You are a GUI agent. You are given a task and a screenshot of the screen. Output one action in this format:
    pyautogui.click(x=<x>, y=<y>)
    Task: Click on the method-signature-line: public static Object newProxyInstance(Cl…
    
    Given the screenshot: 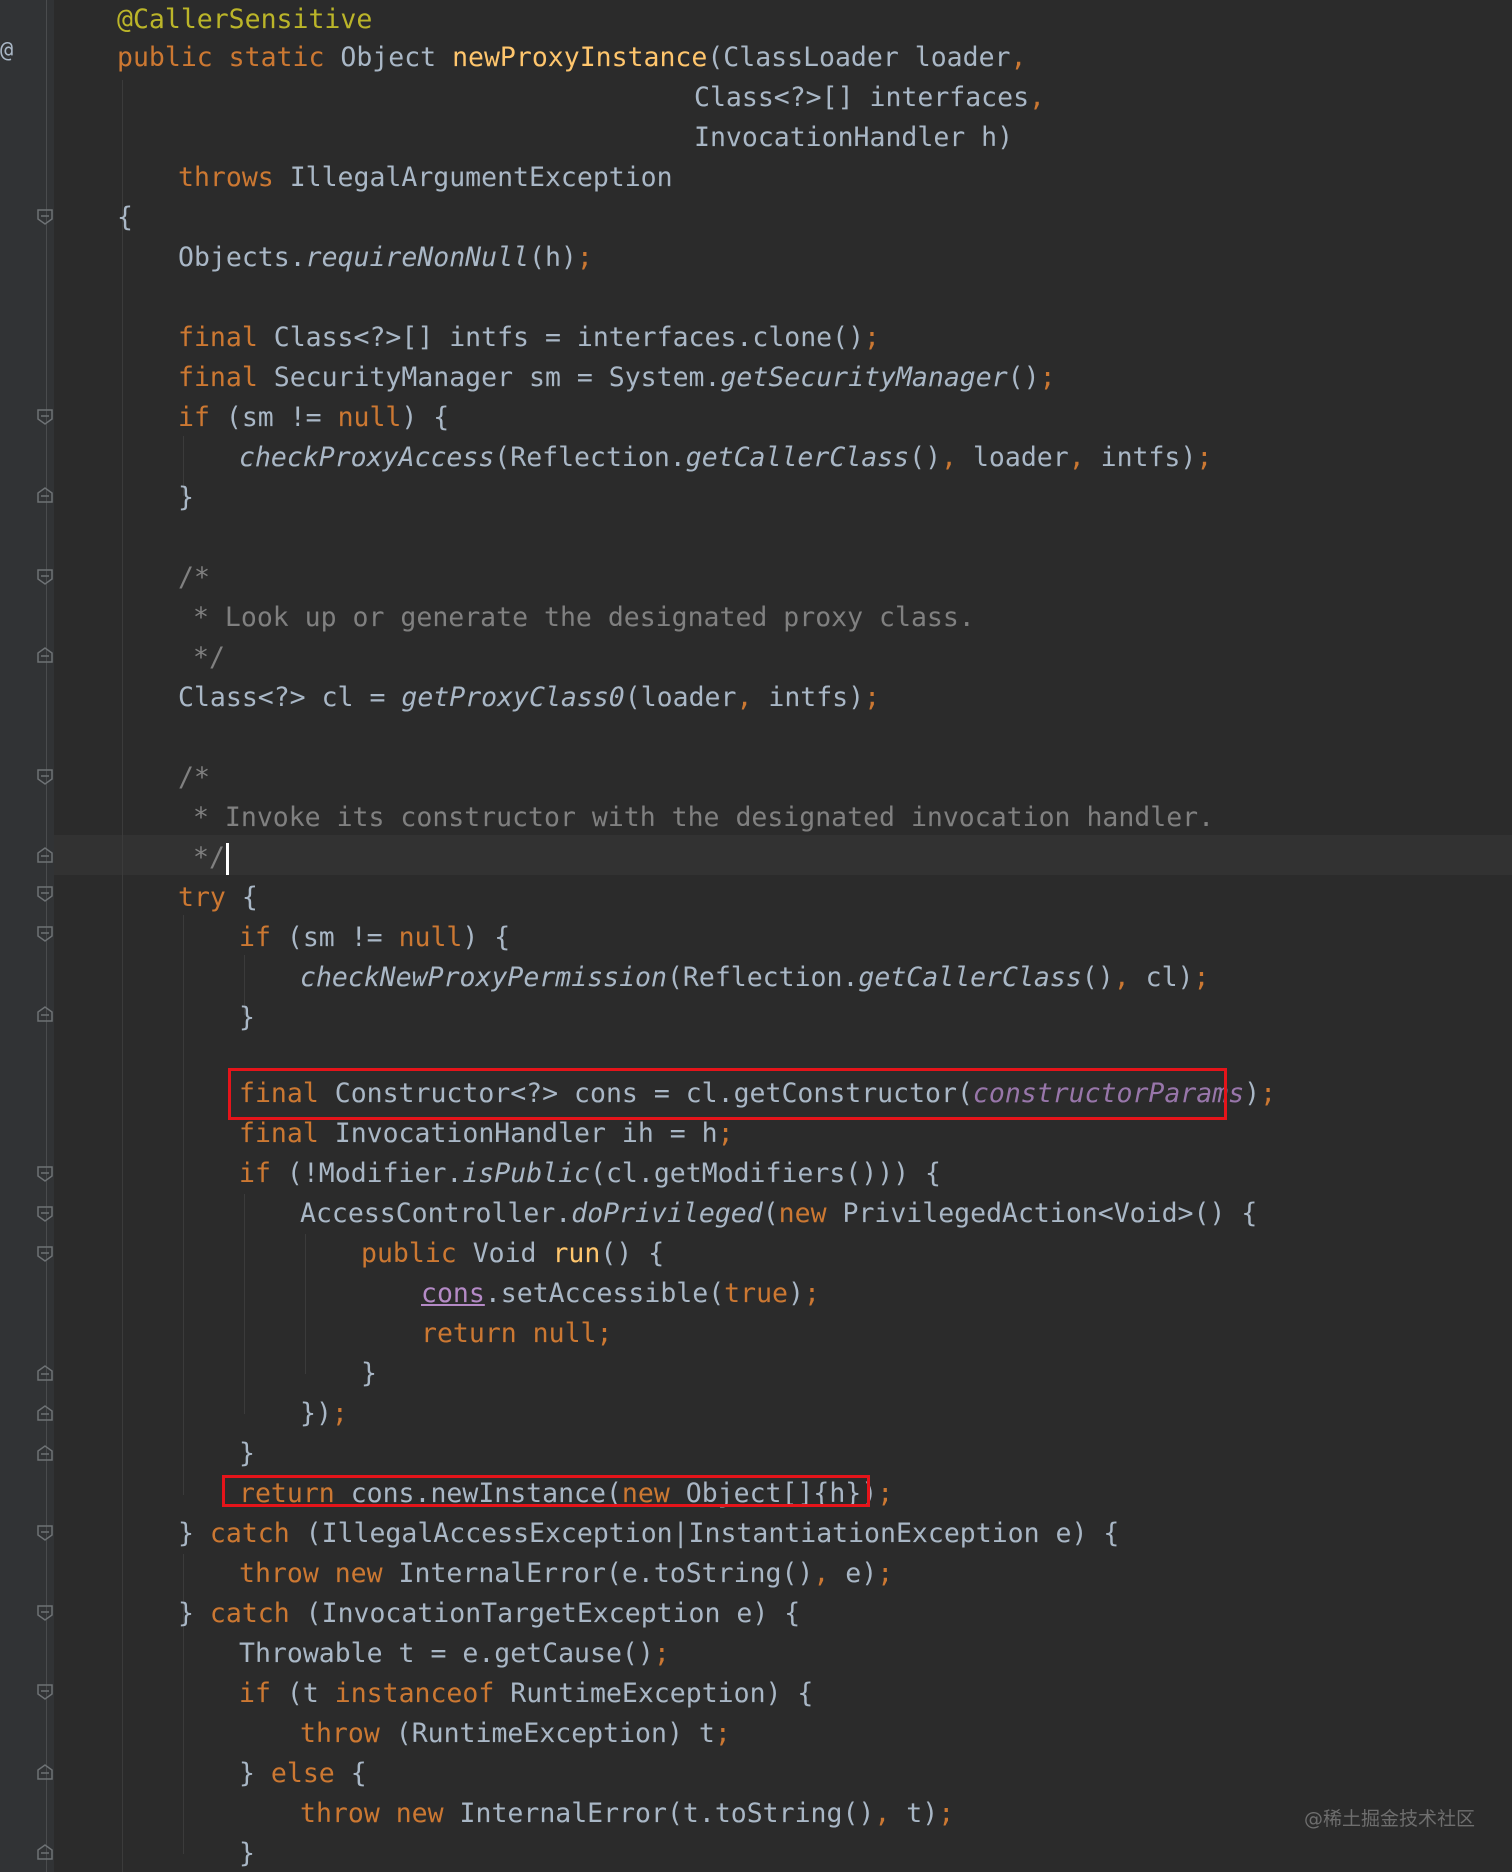 What is the action you would take?
    pyautogui.click(x=572, y=57)
    